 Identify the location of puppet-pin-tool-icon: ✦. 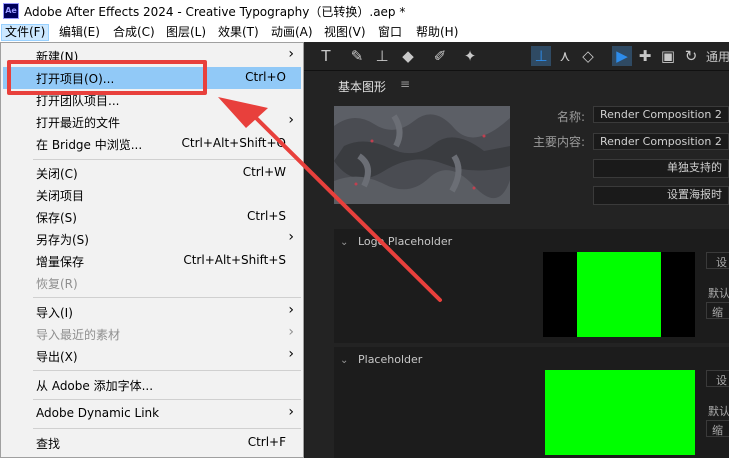
(470, 56).